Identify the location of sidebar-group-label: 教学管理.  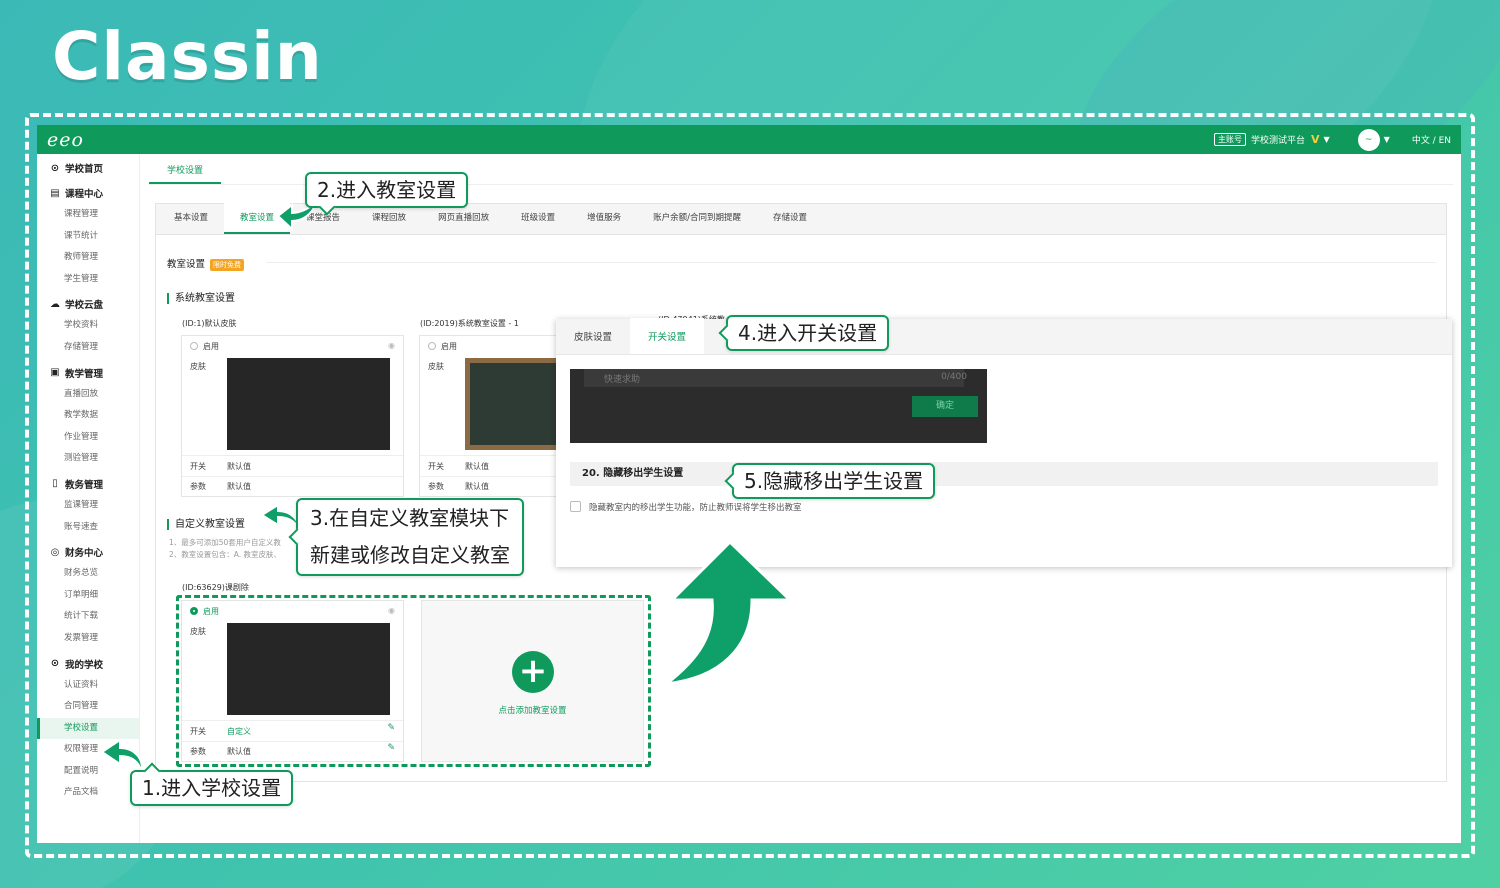
(84, 374).